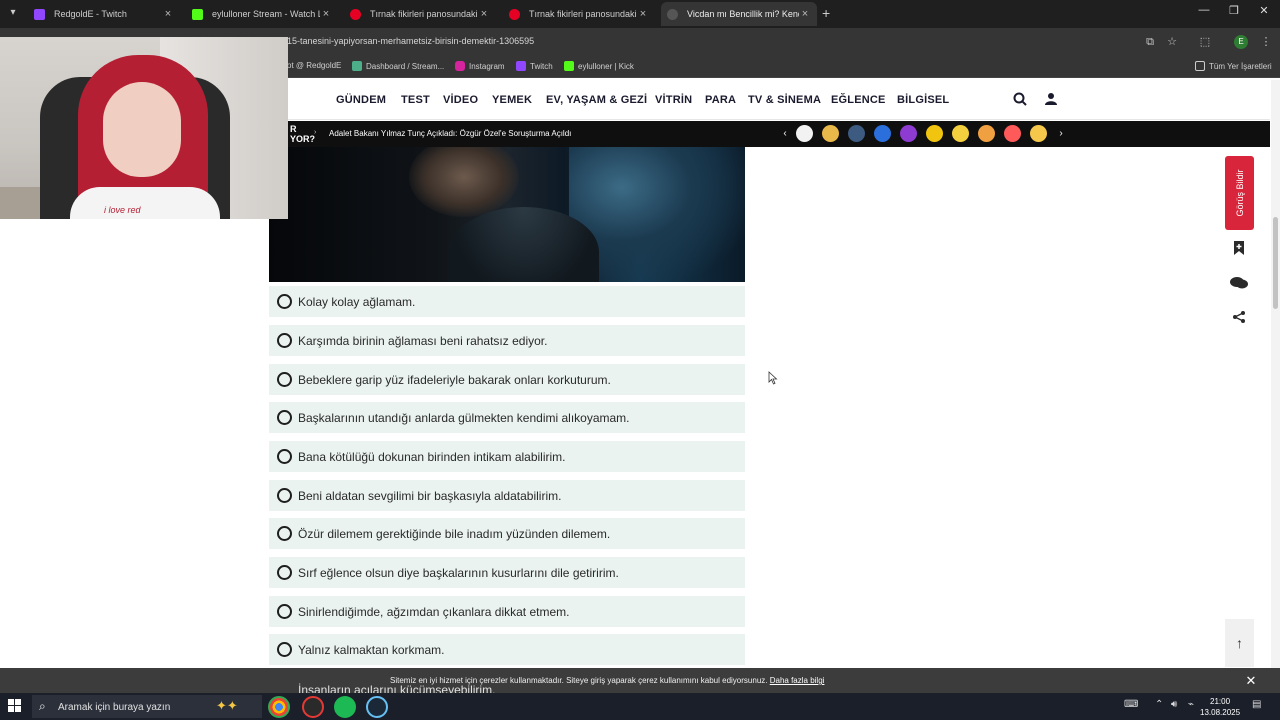  Describe the element at coordinates (514, 14) in the screenshot. I see `pinterest-icon` at that location.